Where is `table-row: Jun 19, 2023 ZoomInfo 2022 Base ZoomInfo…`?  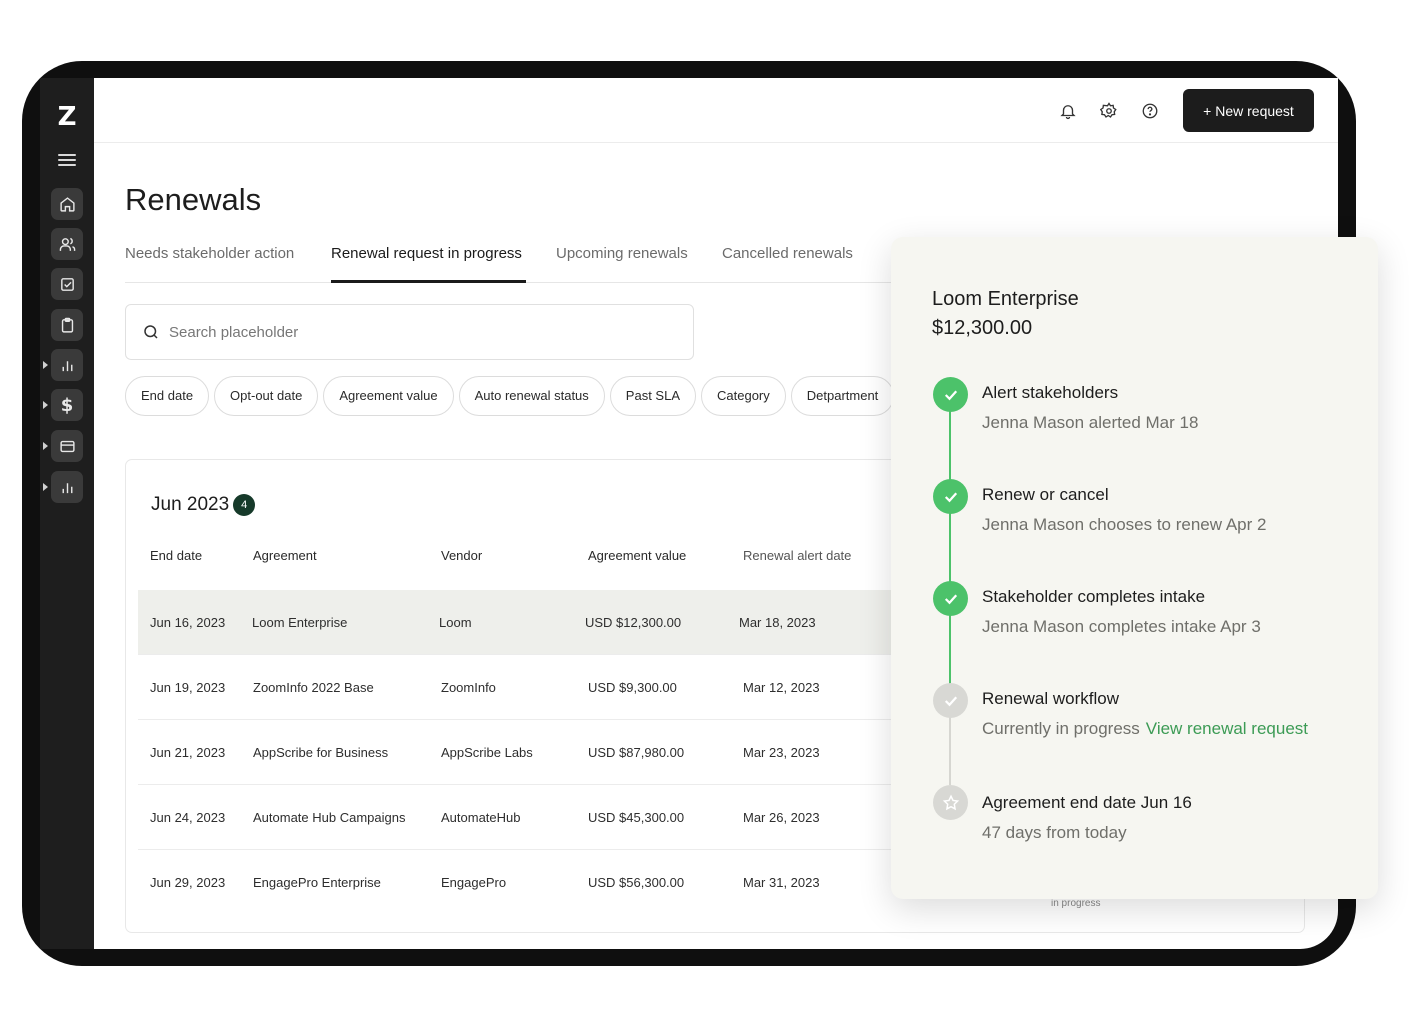 table-row: Jun 19, 2023 ZoomInfo 2022 Base ZoomInfo… is located at coordinates (522, 687).